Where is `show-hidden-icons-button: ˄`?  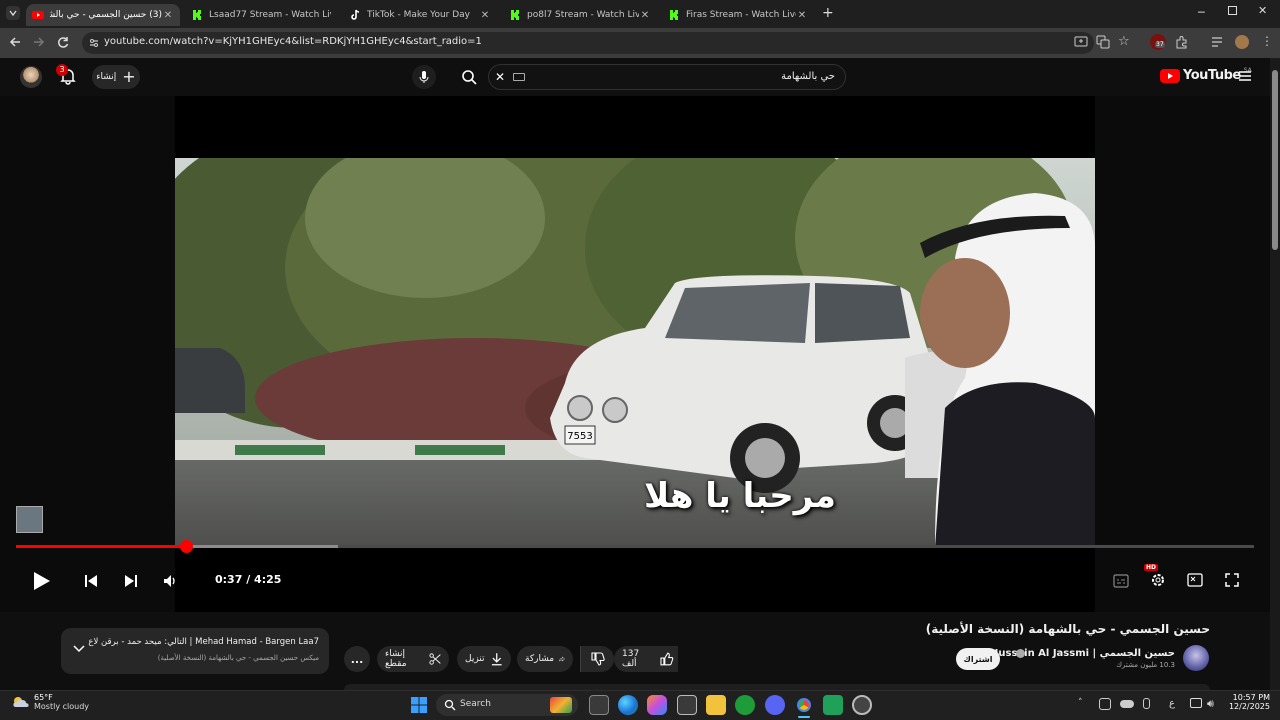
show-hidden-icons-button: ˄ is located at coordinates (1080, 703).